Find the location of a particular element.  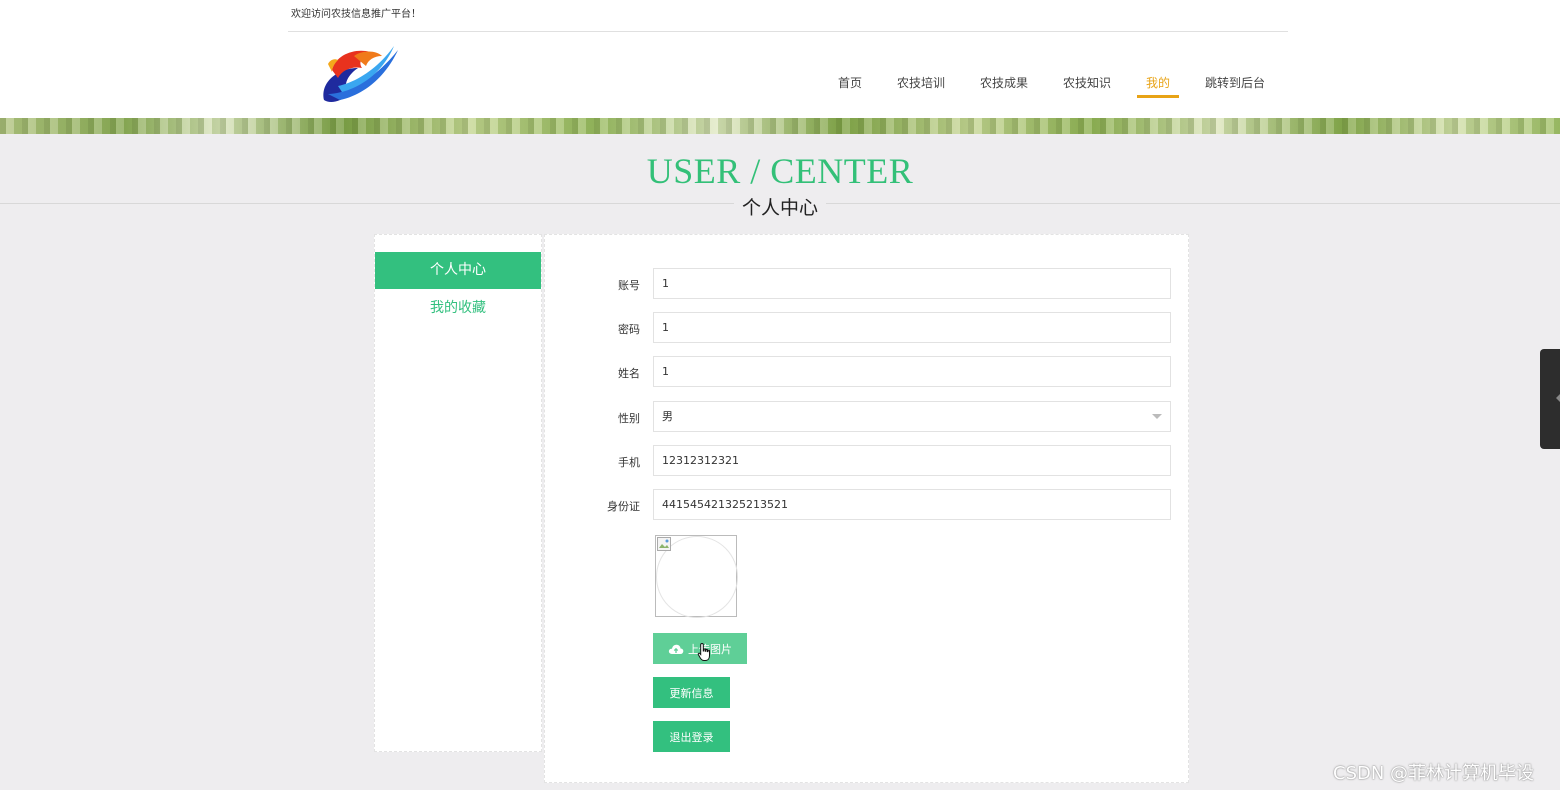

id-card-input: 441545421325213521 is located at coordinates (912, 504).